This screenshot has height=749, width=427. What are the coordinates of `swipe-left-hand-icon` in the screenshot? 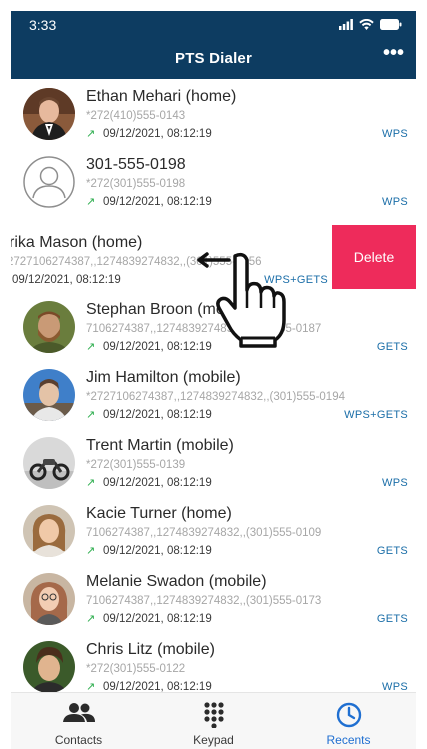 It's located at (241, 297).